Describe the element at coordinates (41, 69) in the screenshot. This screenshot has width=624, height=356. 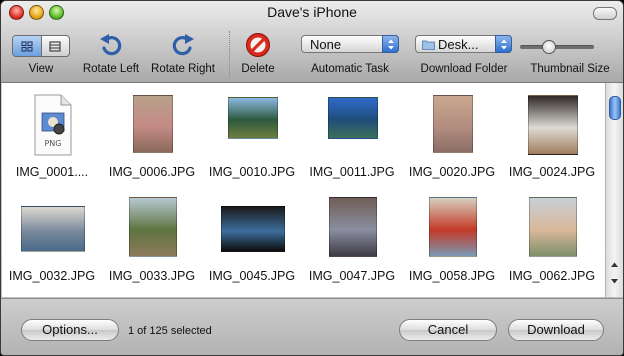
I see `view-label: View` at that location.